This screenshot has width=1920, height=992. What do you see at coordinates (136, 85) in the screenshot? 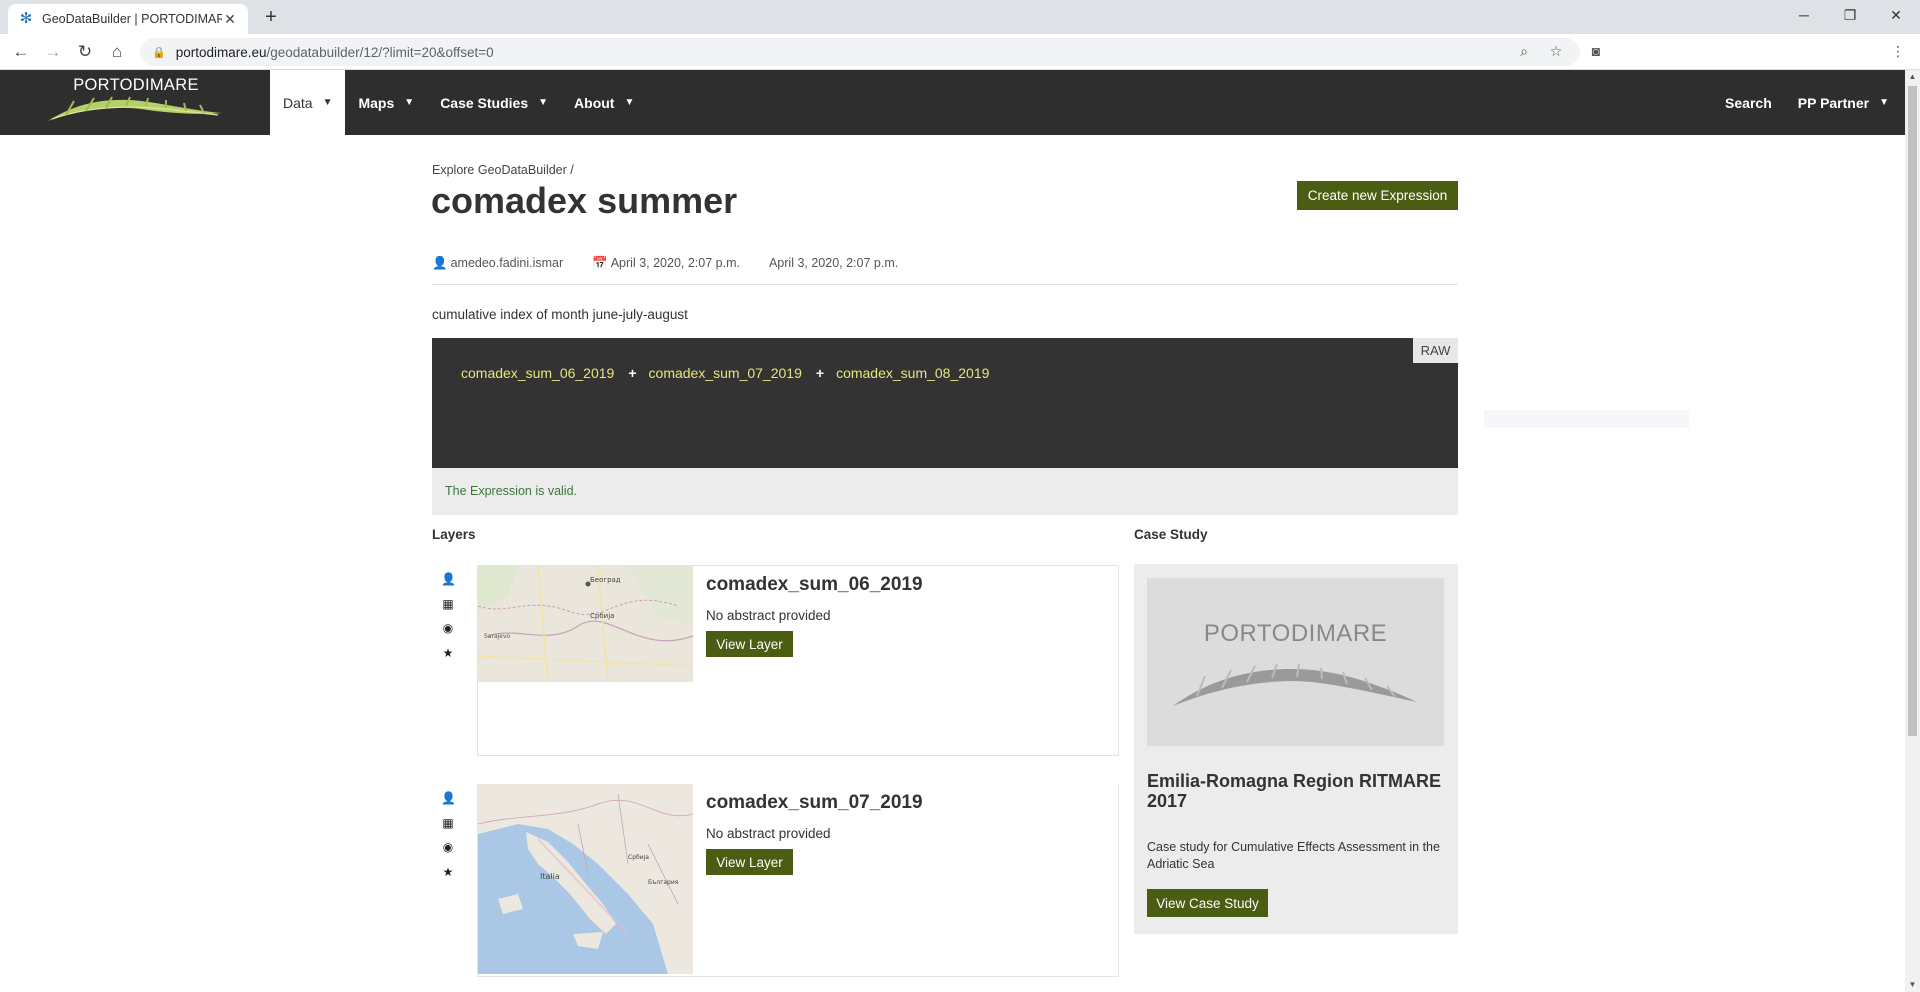
I see `logo-text: PORTODIMARE` at bounding box center [136, 85].